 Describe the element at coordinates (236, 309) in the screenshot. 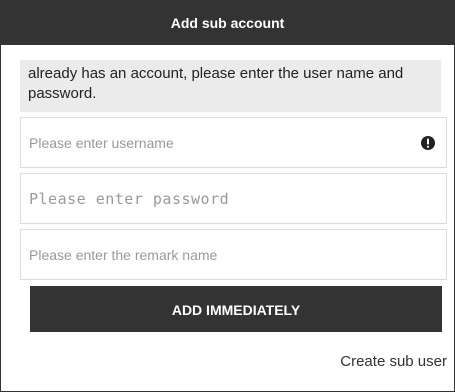

I see `add-immediately-button: ADD IMMEDIATELY` at that location.